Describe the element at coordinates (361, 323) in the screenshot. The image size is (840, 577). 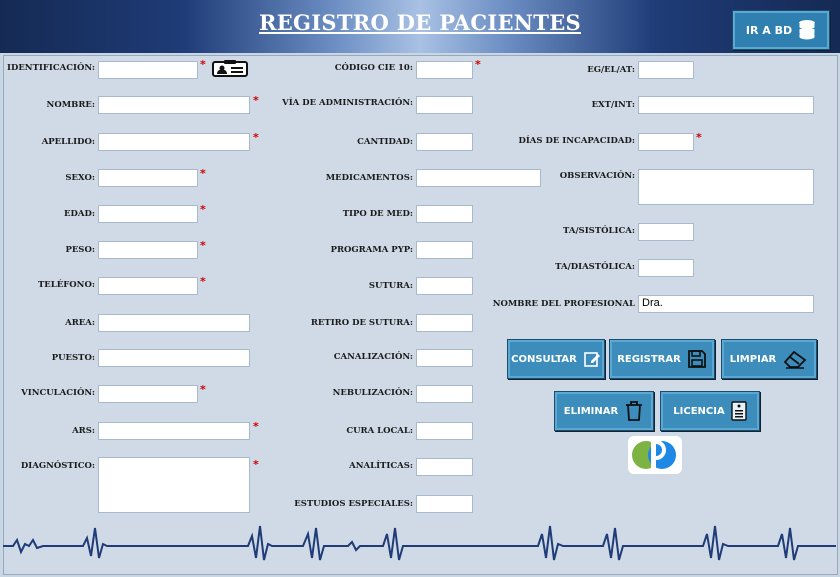
I see `label-retiro-sutura: RETIRO DE SUTURA:` at that location.